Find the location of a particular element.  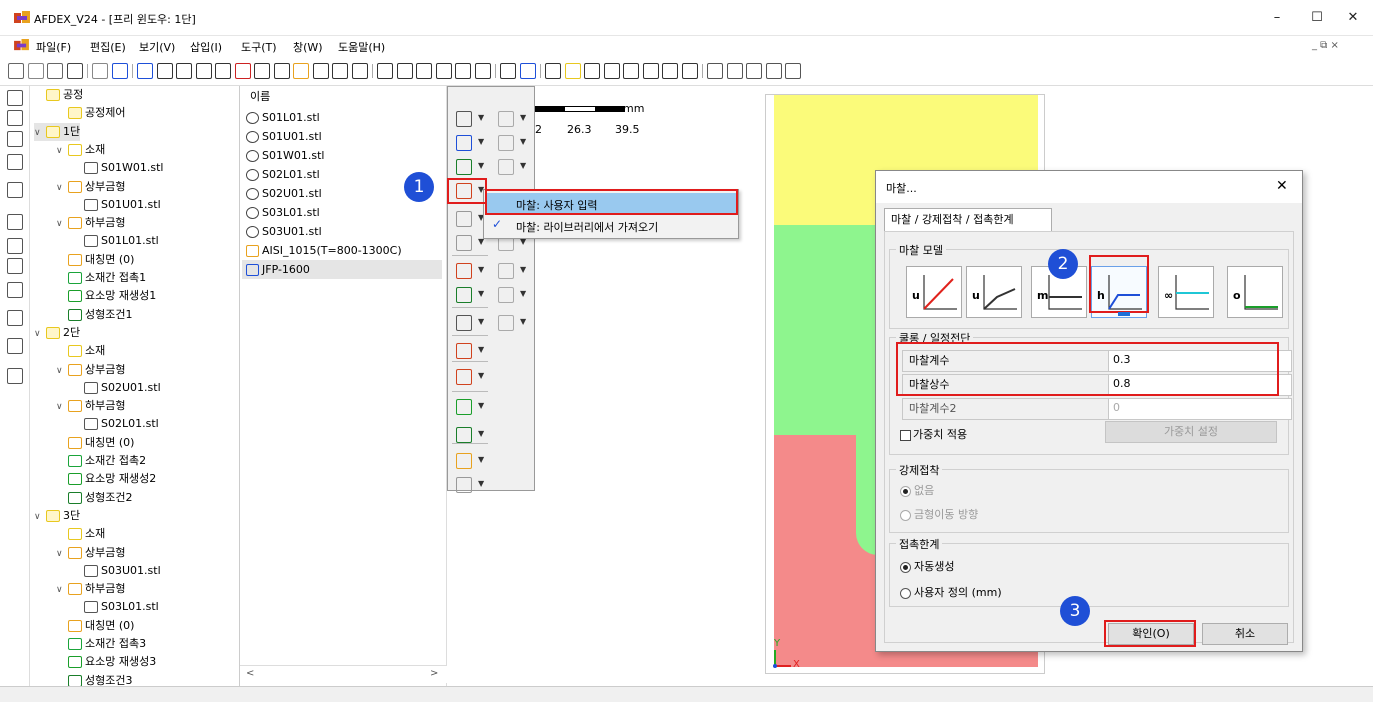

file-list-item: S02U01.stl is located at coordinates (284, 193).